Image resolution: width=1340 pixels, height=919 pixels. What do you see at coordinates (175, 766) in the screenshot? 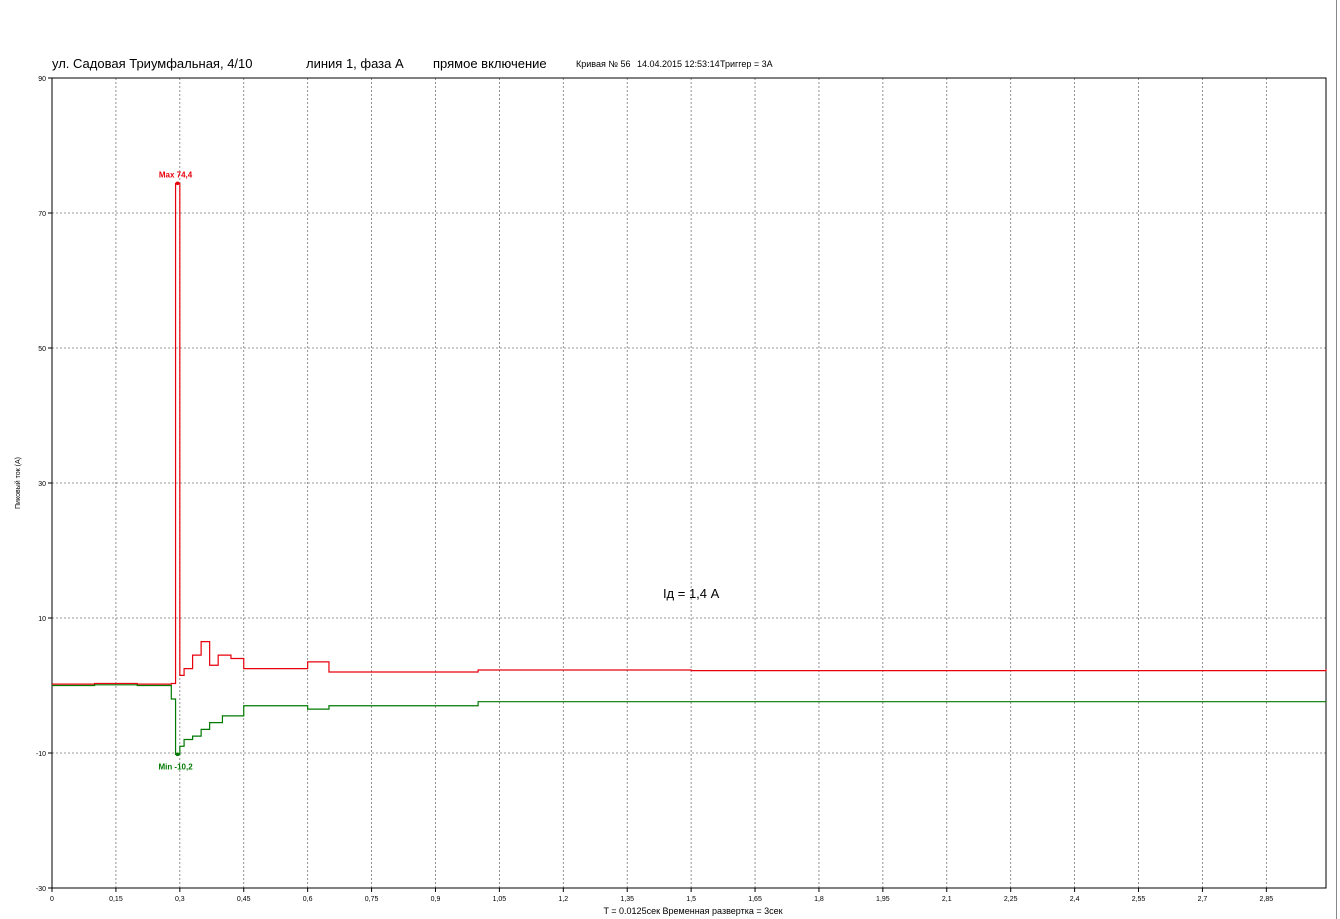
I see `min-label: Min -10,2` at bounding box center [175, 766].